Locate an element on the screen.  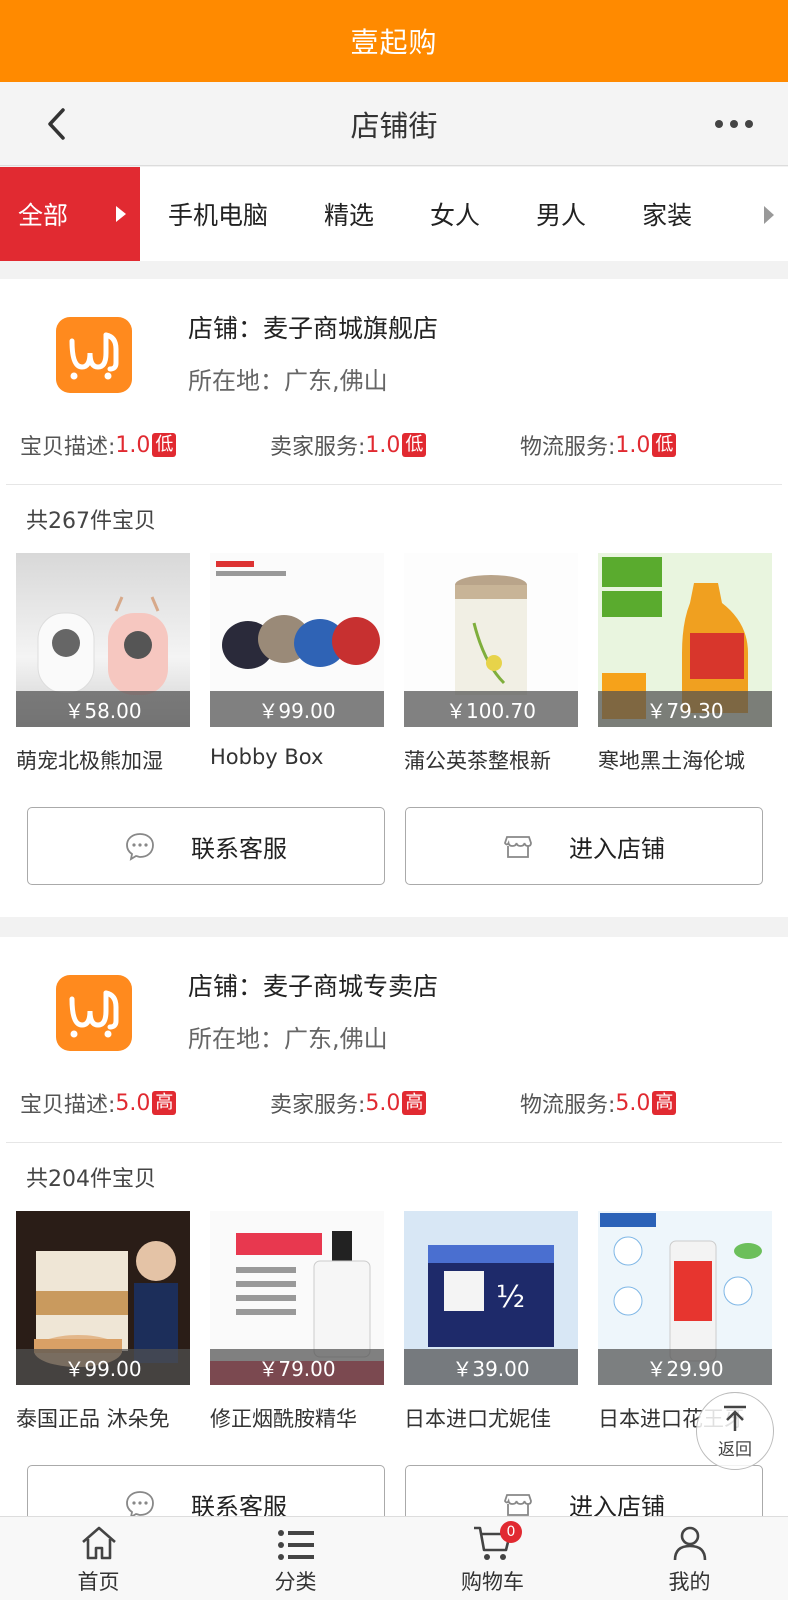
product-price: ￥100.70 is located at coordinates (491, 709).